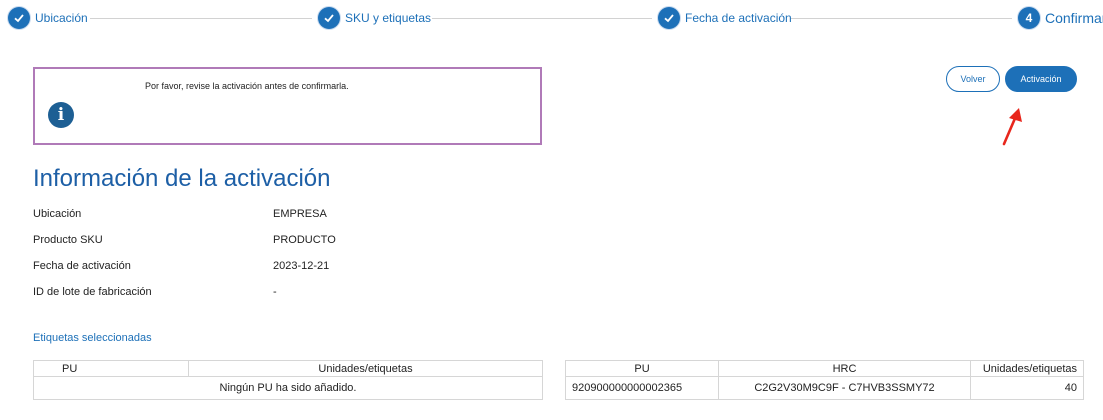 The height and width of the screenshot is (420, 1103). What do you see at coordinates (1041, 79) in the screenshot?
I see `activate-button: Activación` at bounding box center [1041, 79].